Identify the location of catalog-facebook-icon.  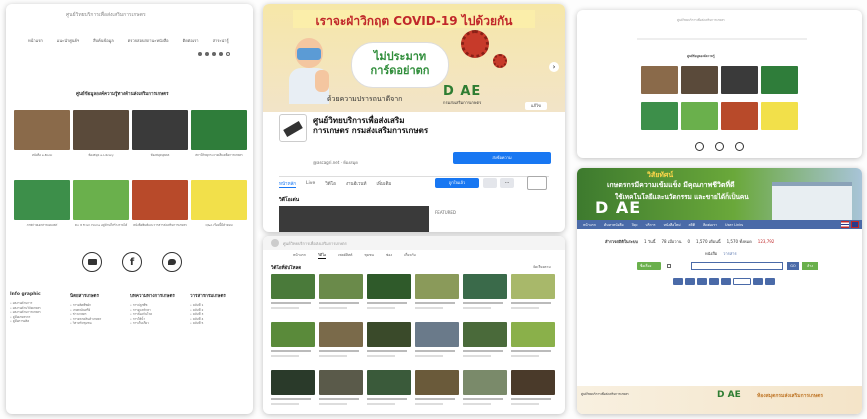
(719, 146).